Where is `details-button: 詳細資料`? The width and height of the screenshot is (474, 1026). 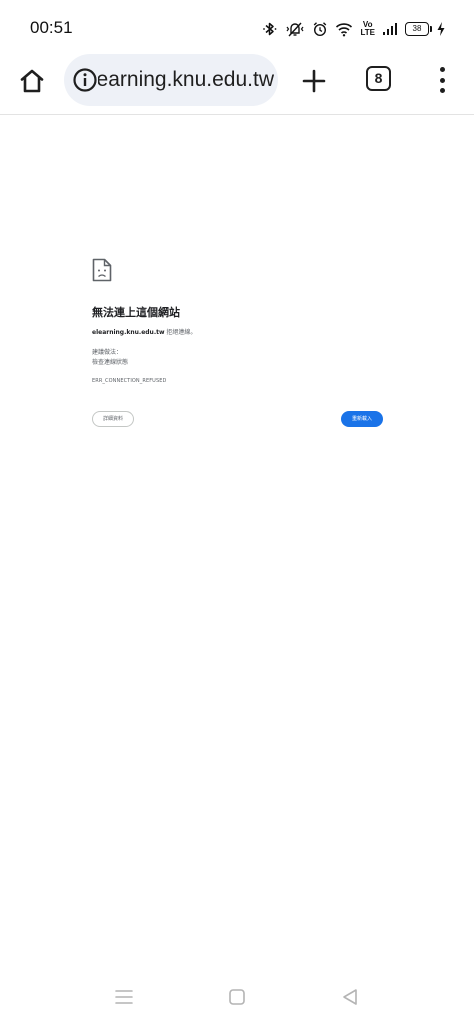
details-button: 詳細資料 is located at coordinates (113, 419).